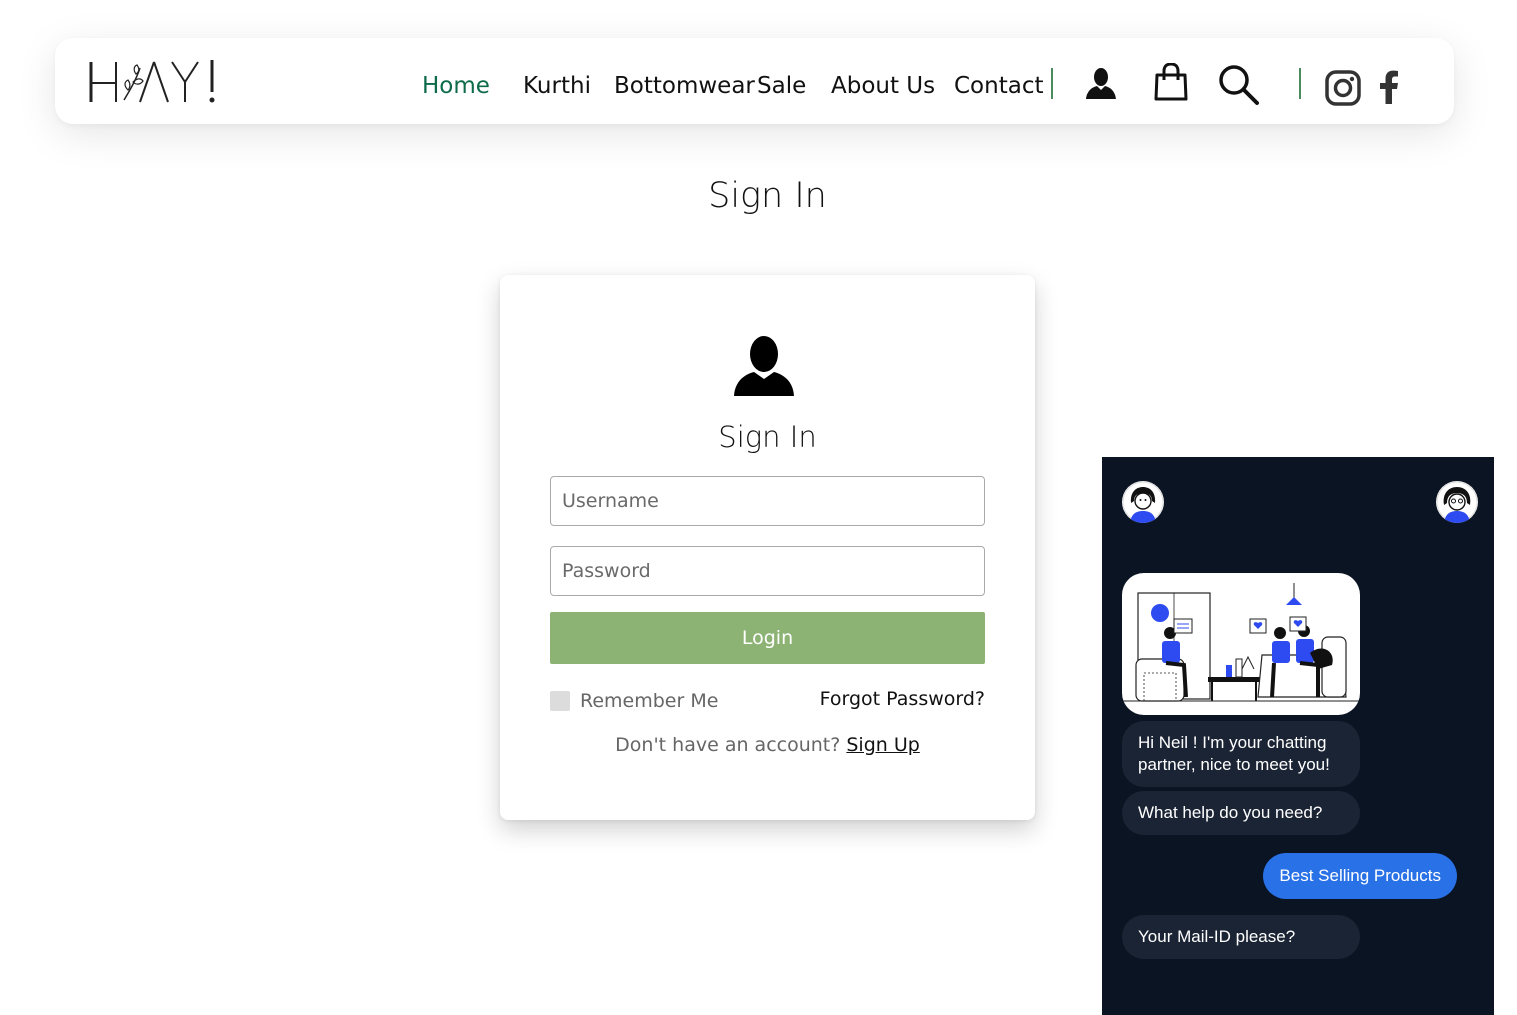 This screenshot has width=1517, height=1015. What do you see at coordinates (1239, 87) in the screenshot?
I see `search-icon` at bounding box center [1239, 87].